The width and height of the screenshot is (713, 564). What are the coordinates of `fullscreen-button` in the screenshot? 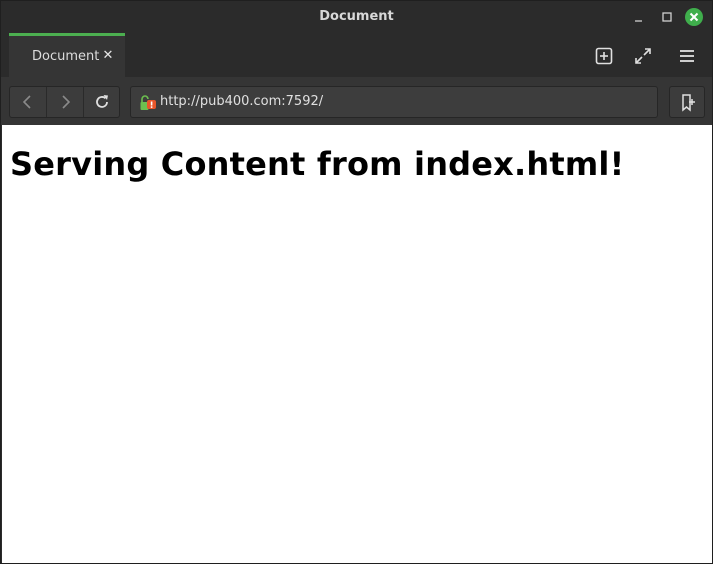 It's located at (643, 56).